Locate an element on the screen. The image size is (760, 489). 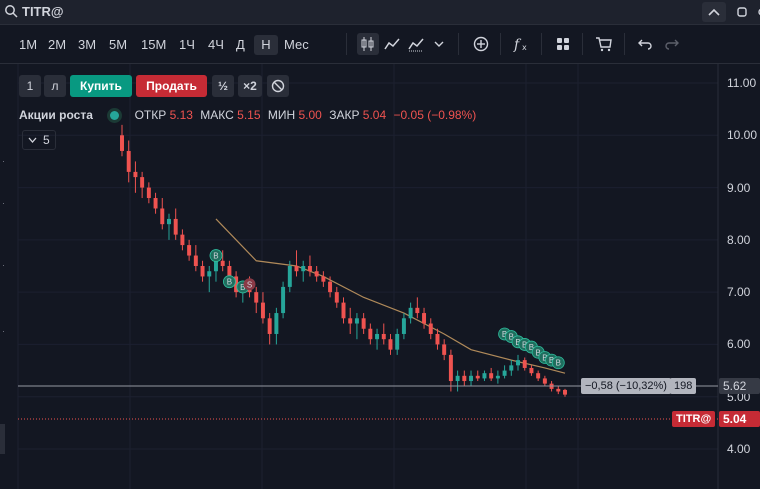
area-chart-icon is located at coordinates (416, 45).